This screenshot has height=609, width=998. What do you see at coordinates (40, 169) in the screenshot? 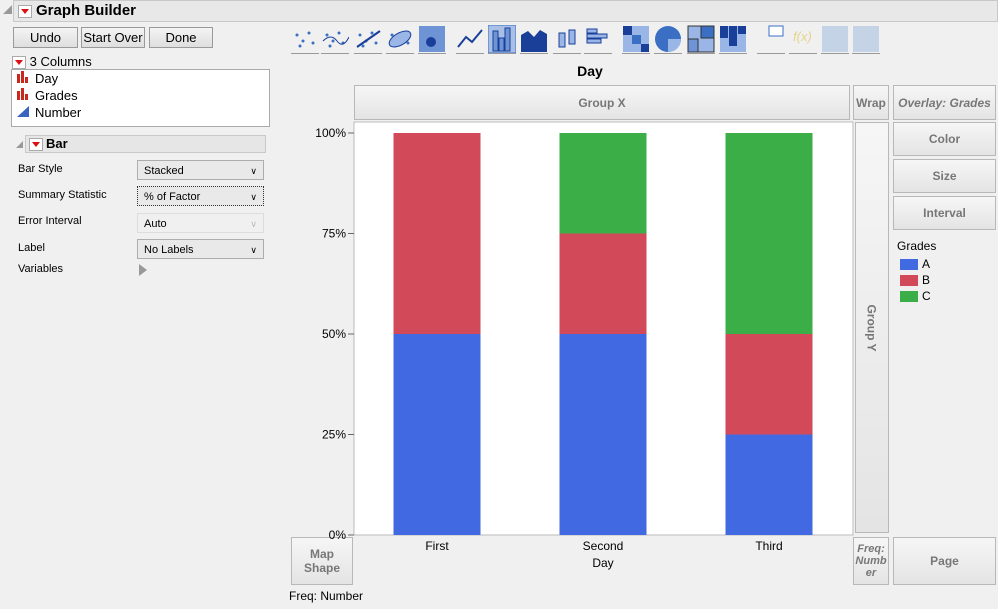
I see `bar-style-label: Bar Style` at bounding box center [40, 169].